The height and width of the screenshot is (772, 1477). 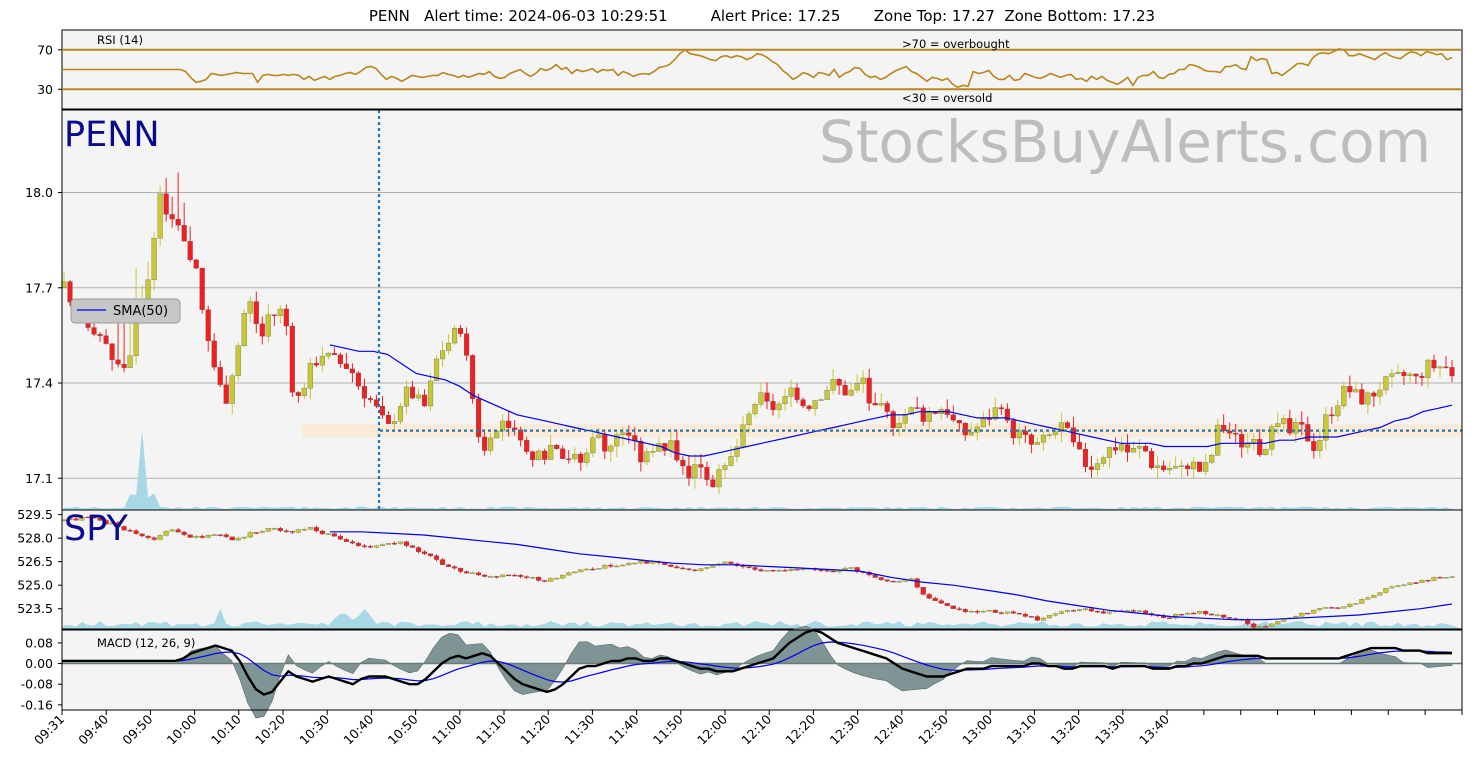 I want to click on x-tick-label: 09:31, so click(x=49, y=730).